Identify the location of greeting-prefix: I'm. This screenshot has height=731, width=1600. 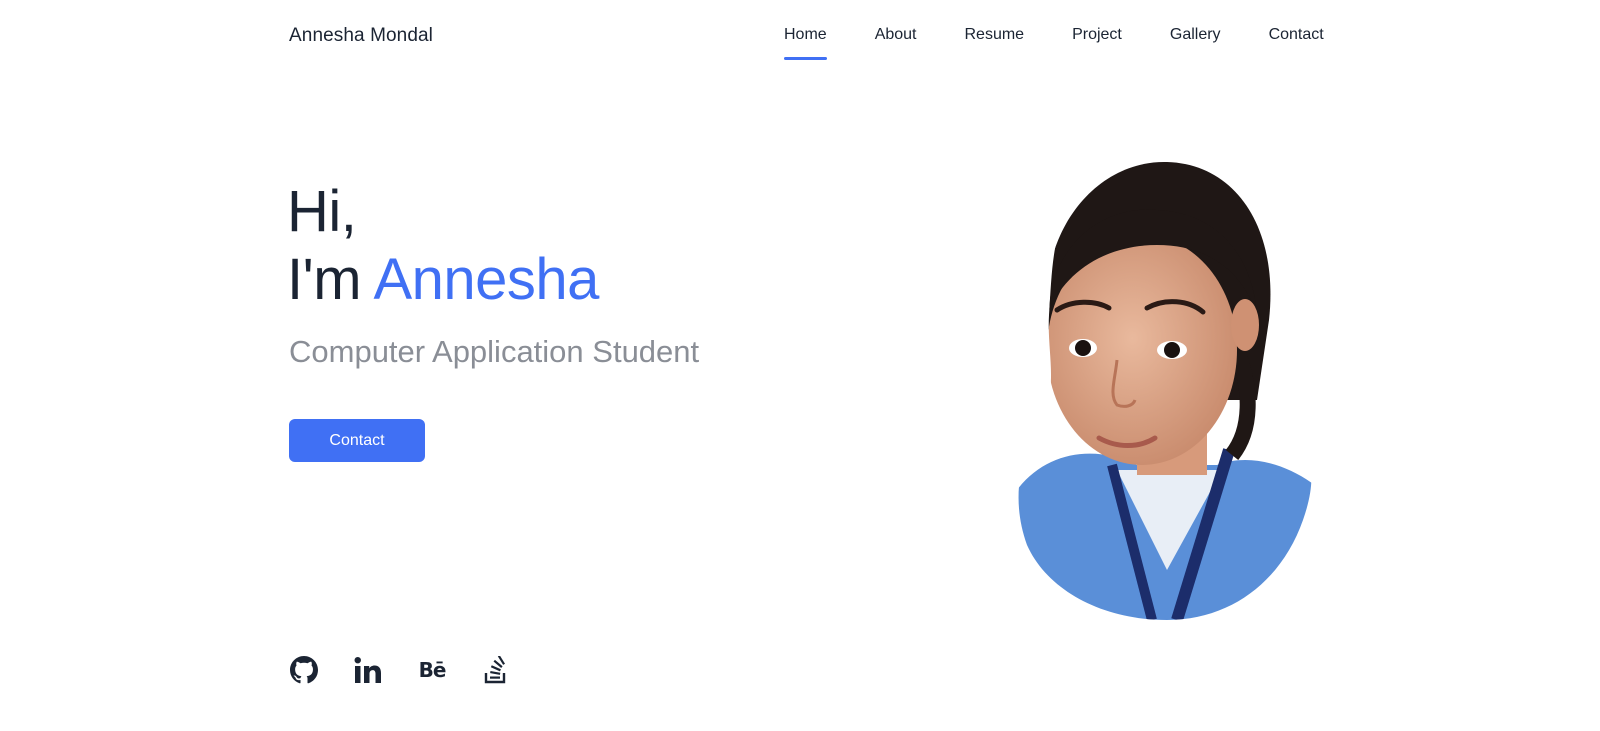
(324, 279).